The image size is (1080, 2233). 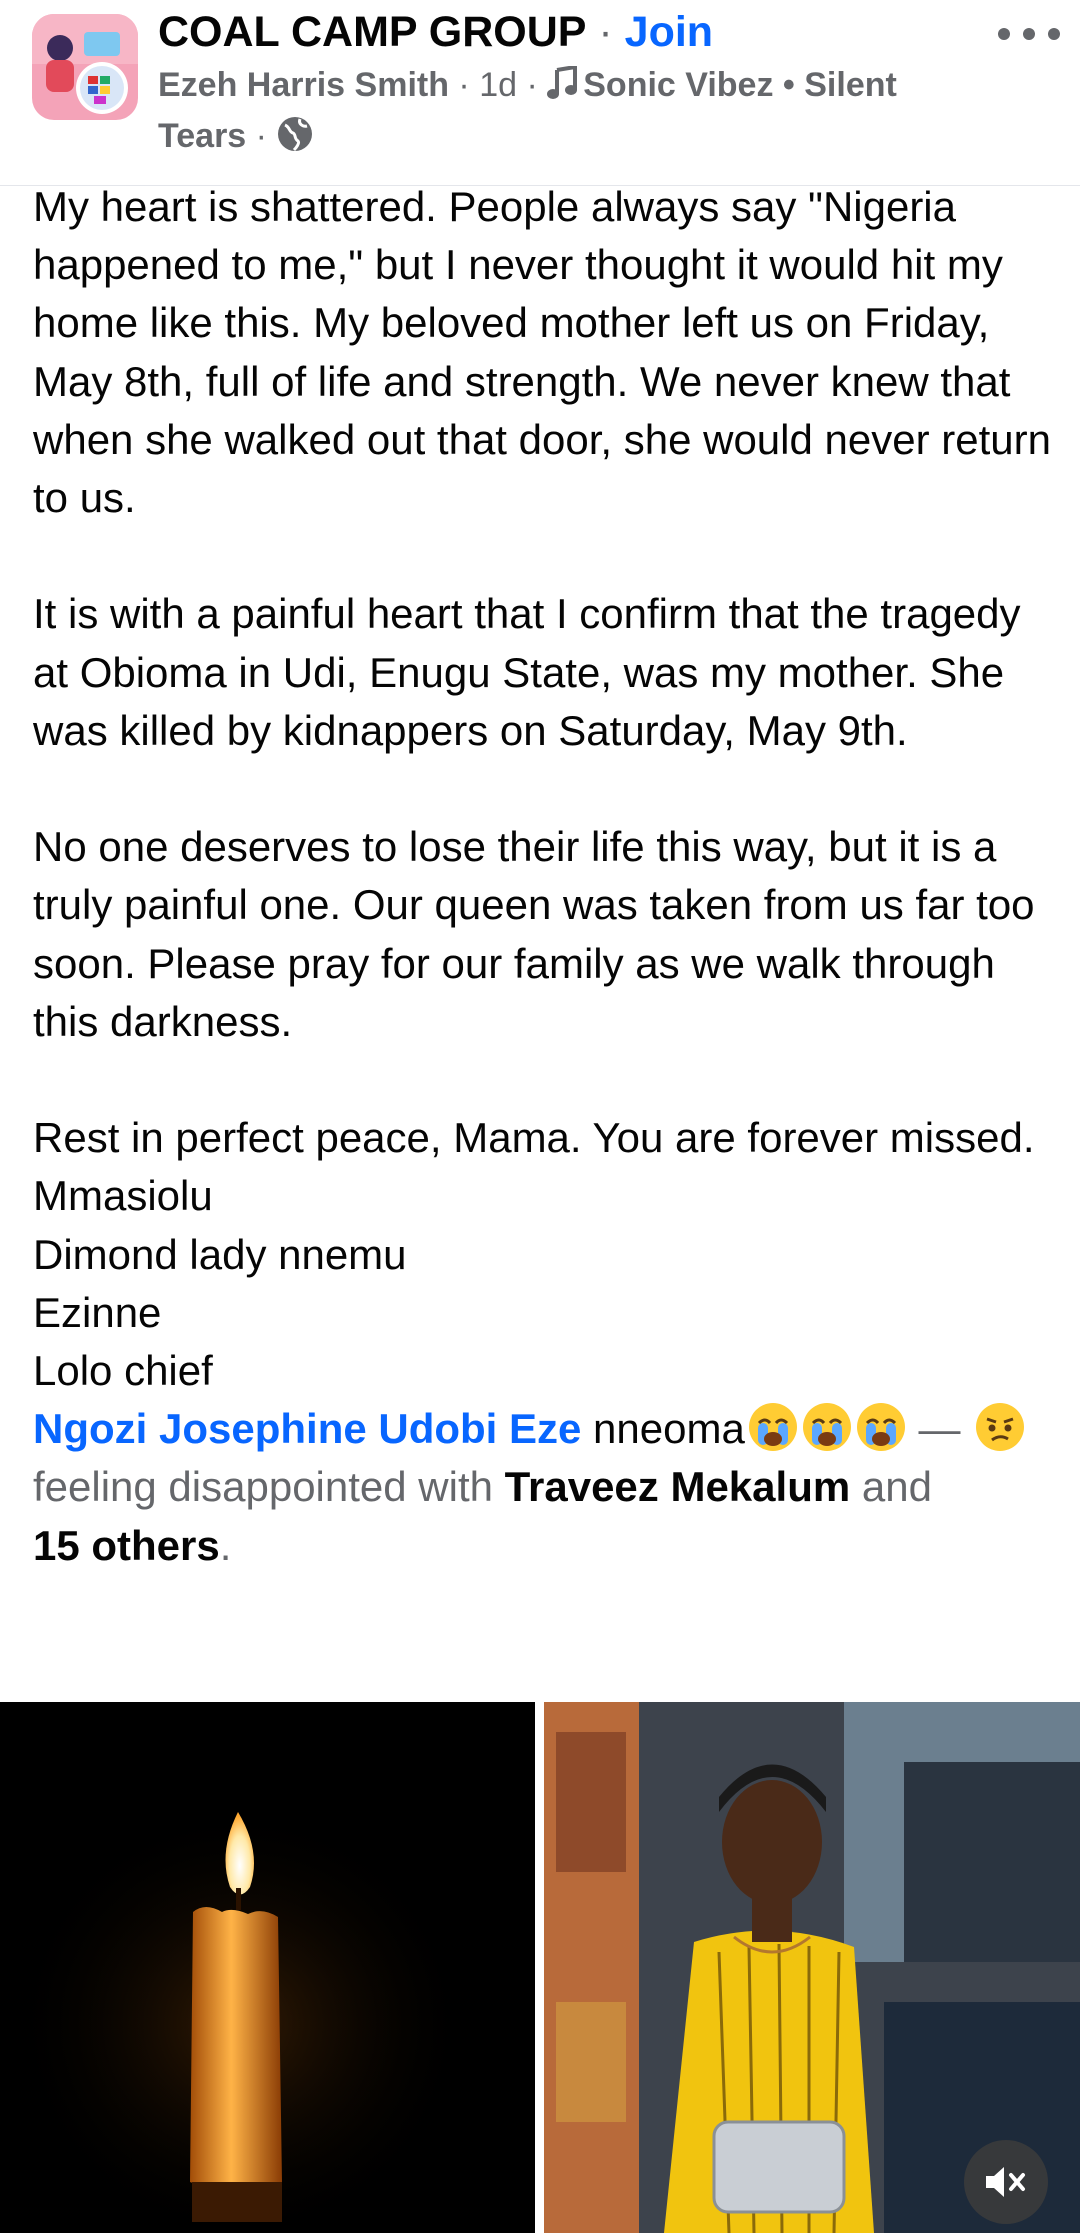 I want to click on others-link: 15 others, so click(x=126, y=1545).